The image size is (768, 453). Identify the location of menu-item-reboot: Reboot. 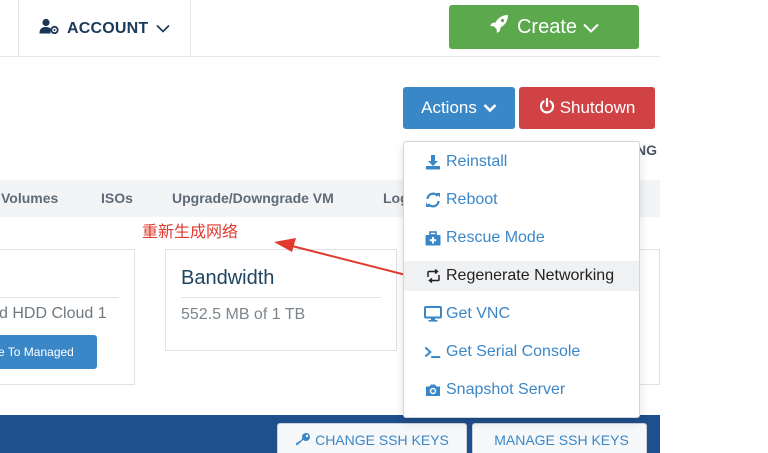
(521, 200).